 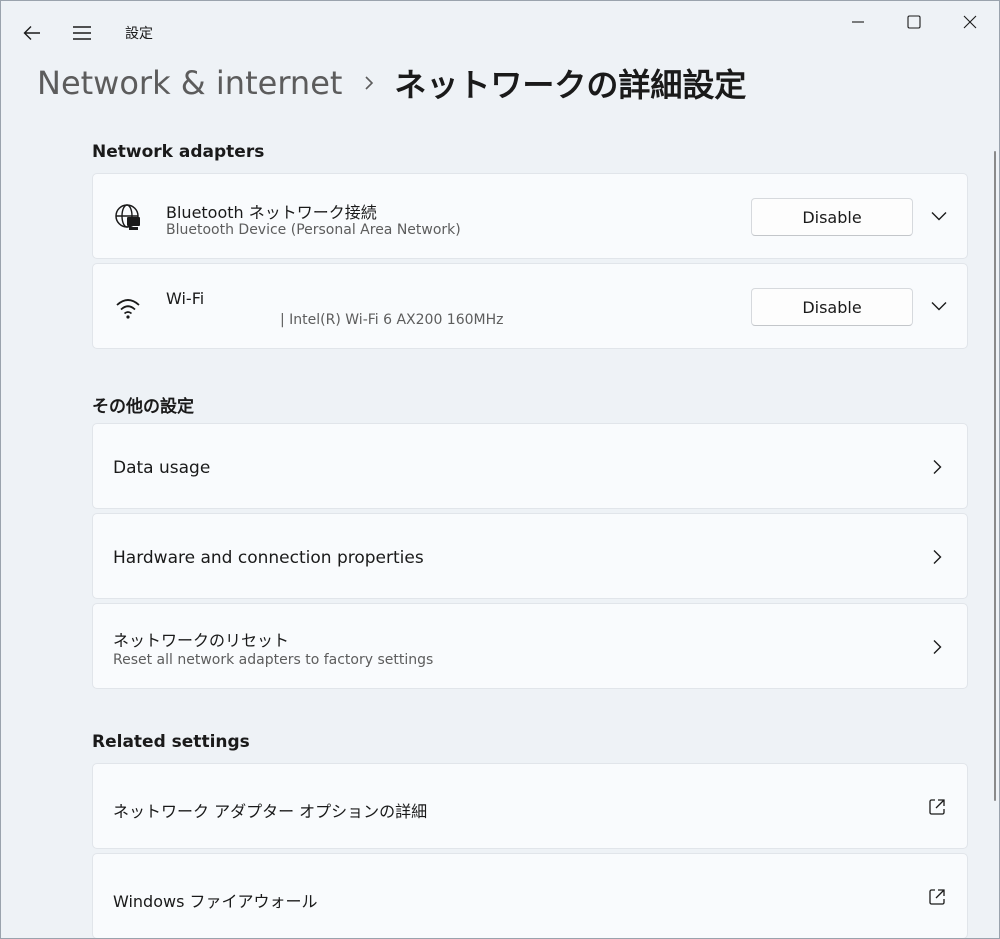 I want to click on page-title: ネットワークの詳細設定, so click(x=570, y=85).